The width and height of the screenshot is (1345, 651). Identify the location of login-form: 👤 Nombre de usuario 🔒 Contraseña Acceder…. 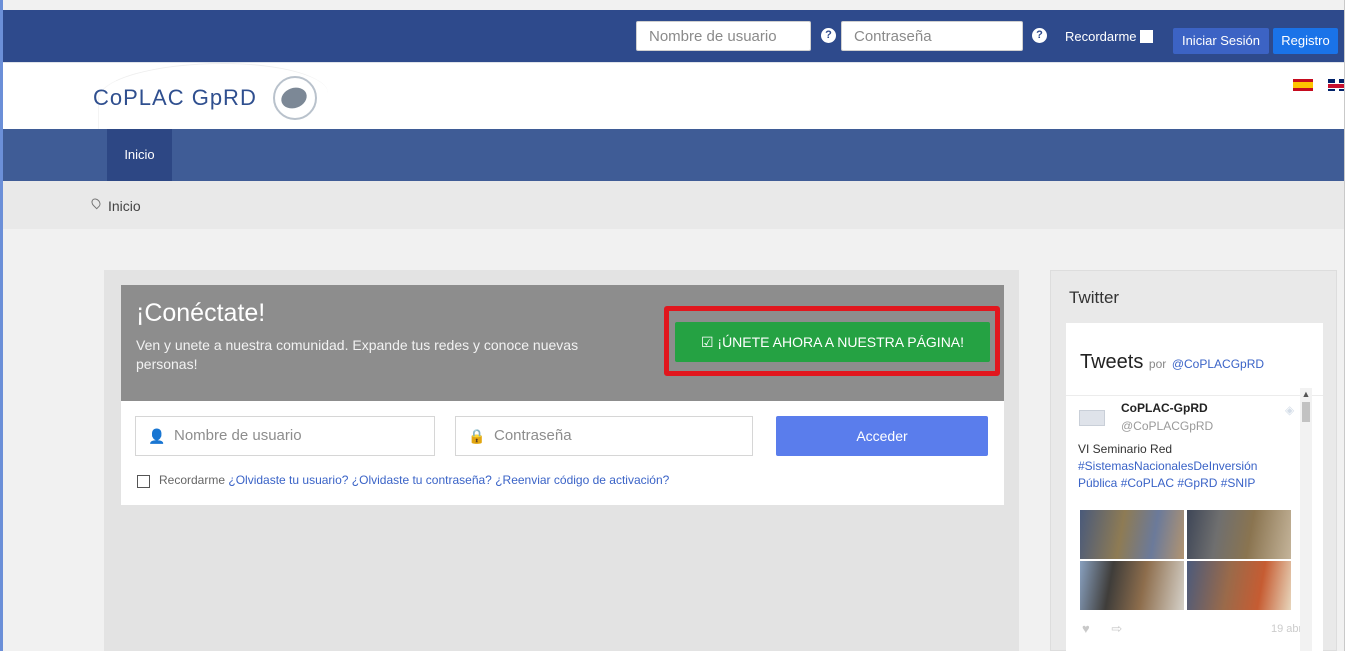
(562, 453).